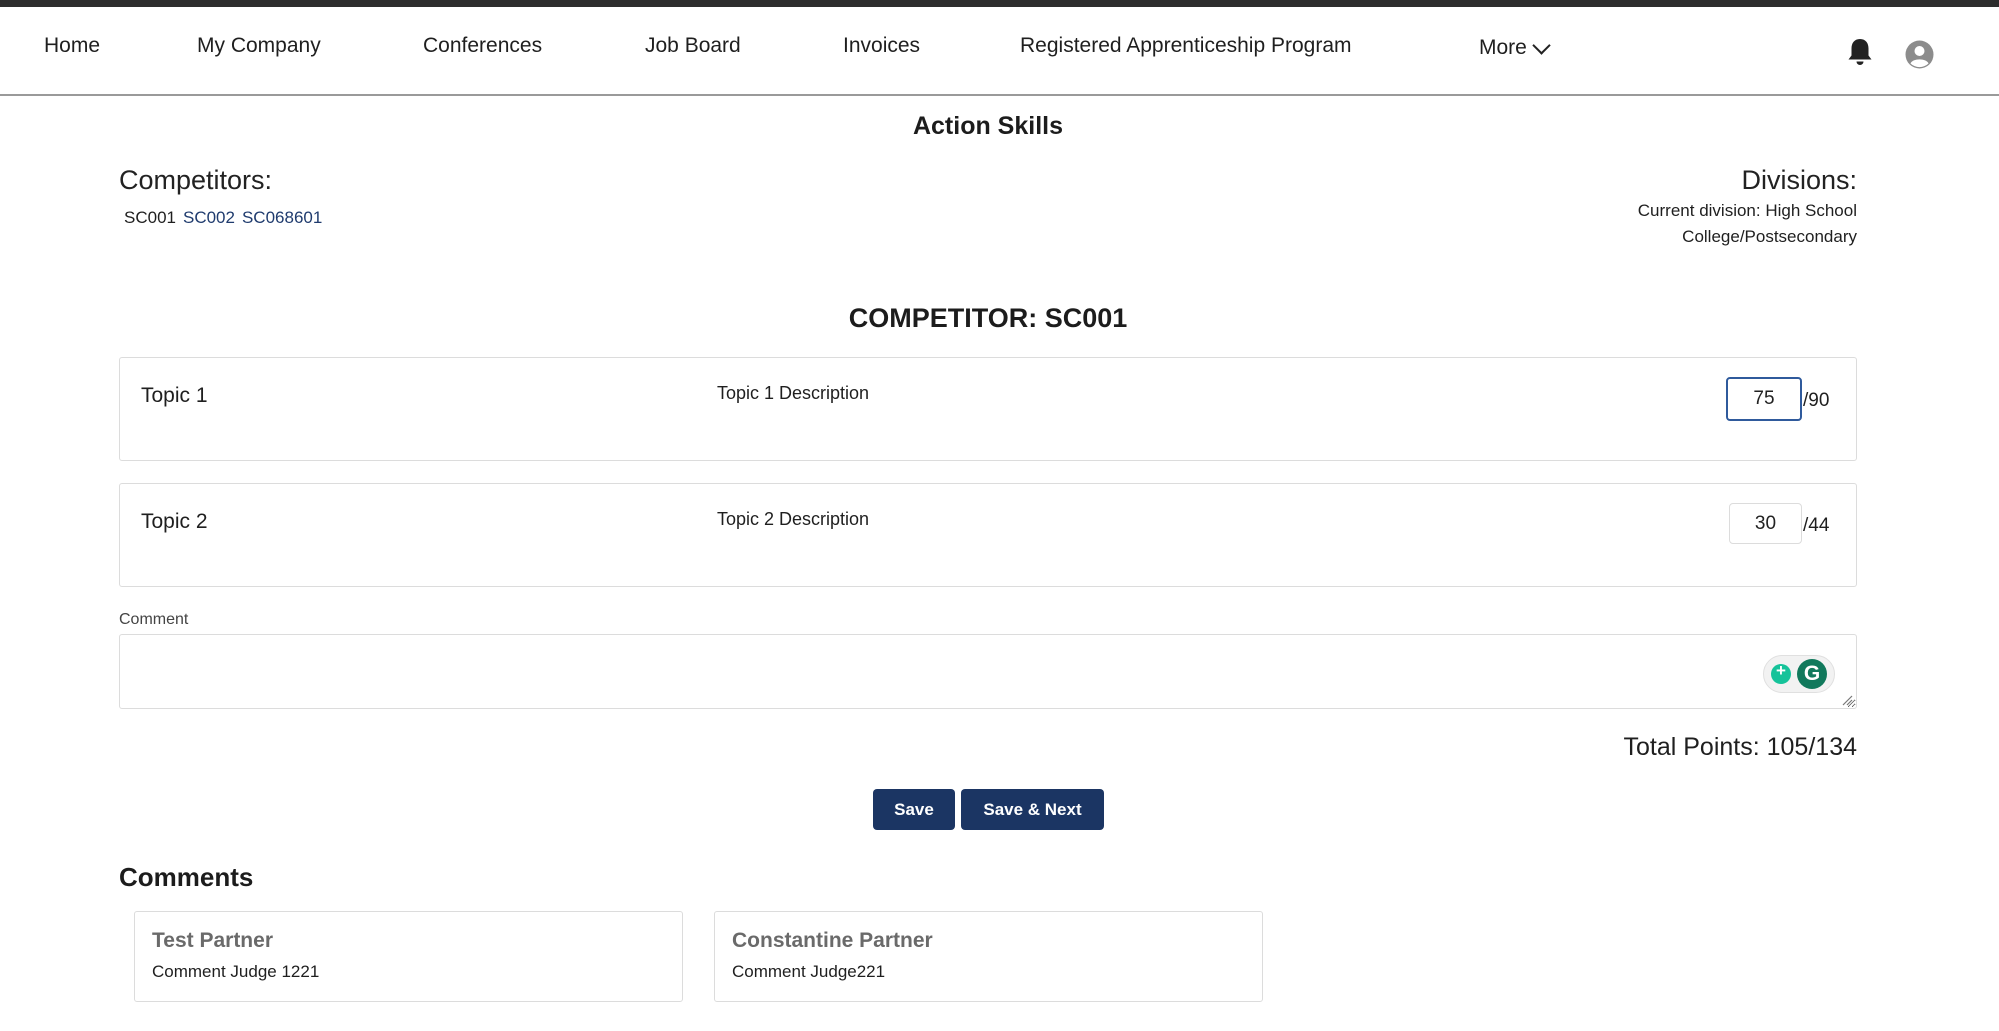 This screenshot has height=1031, width=1999. Describe the element at coordinates (988, 318) in the screenshot. I see `competitor-title: COMPETITOR: SC001` at that location.